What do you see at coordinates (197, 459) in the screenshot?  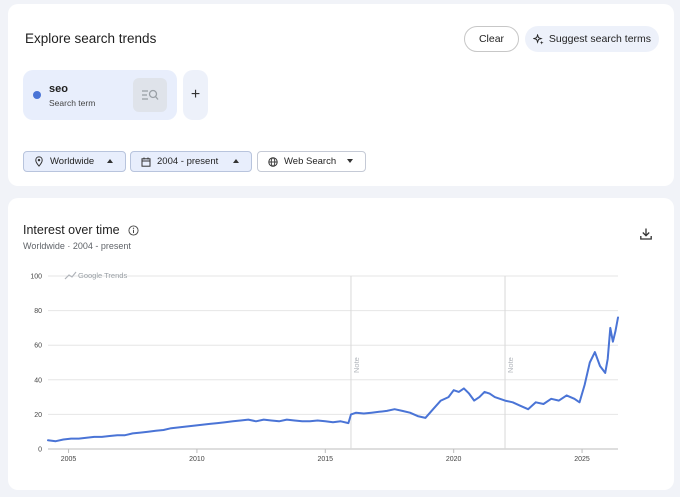 I see `x-tick-label: 2010` at bounding box center [197, 459].